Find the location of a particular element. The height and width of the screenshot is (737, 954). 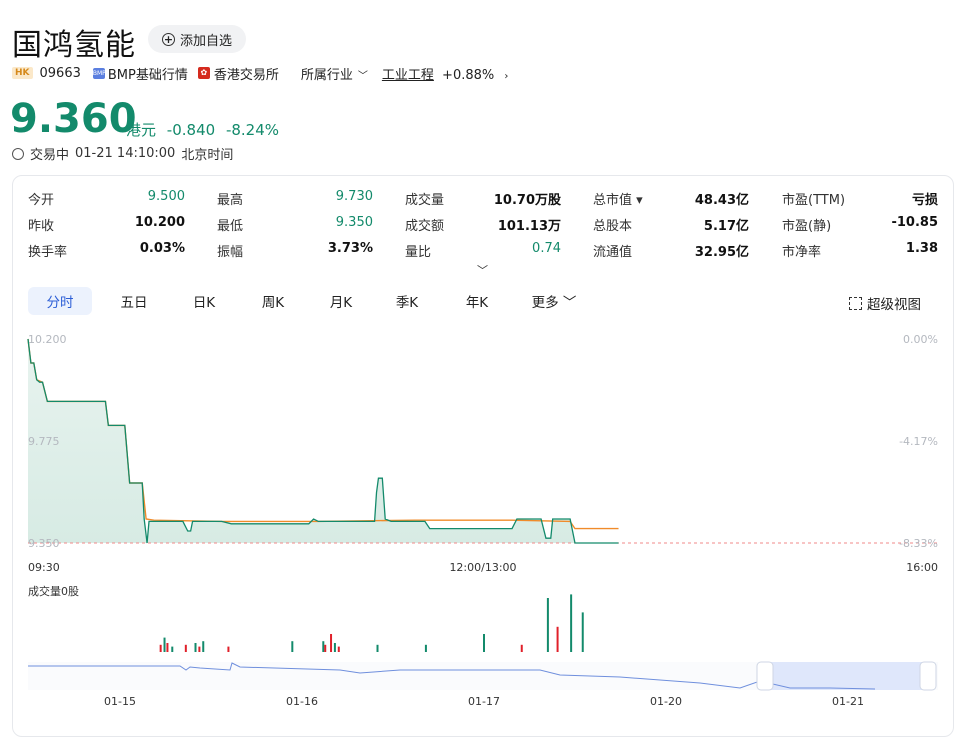

nav-date-label: 01-16 is located at coordinates (302, 701).